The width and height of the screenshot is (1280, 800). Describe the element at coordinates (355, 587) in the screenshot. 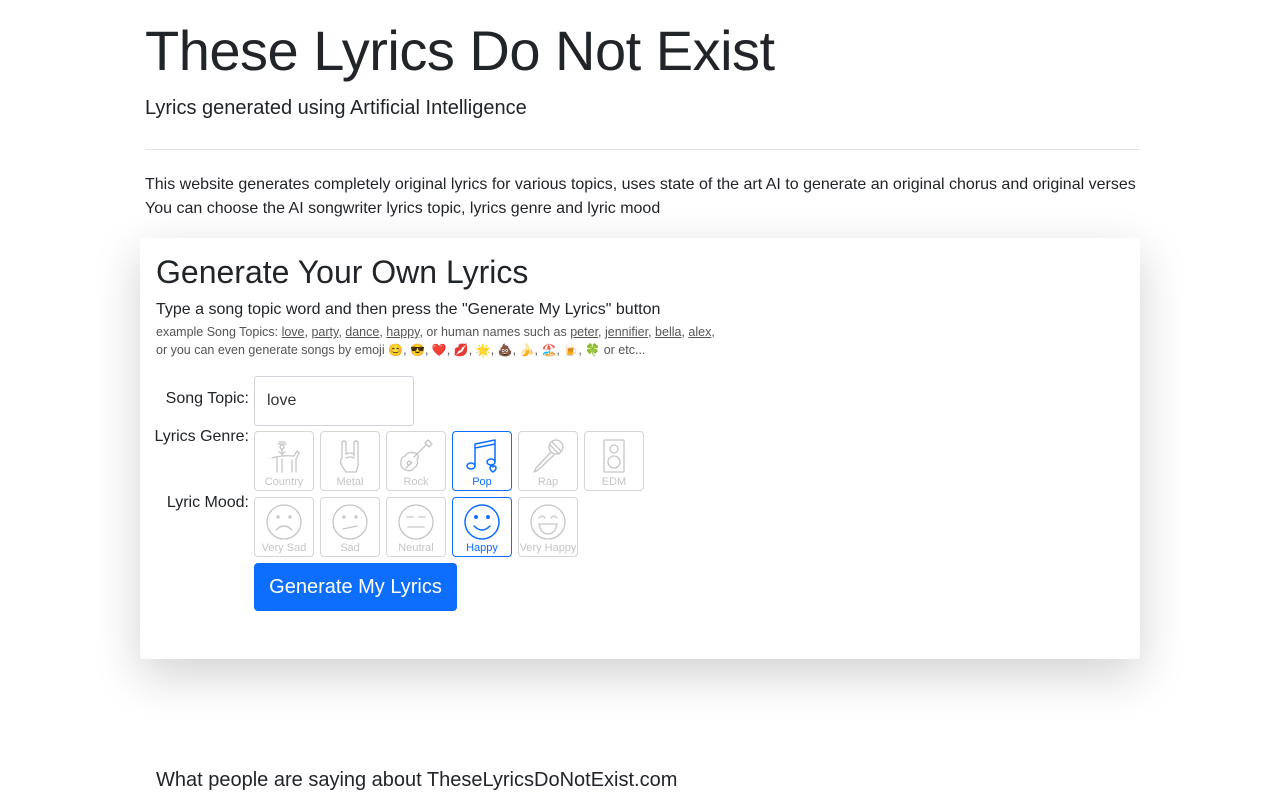

I see `generate-lyrics-button: Generate My Lyrics` at that location.